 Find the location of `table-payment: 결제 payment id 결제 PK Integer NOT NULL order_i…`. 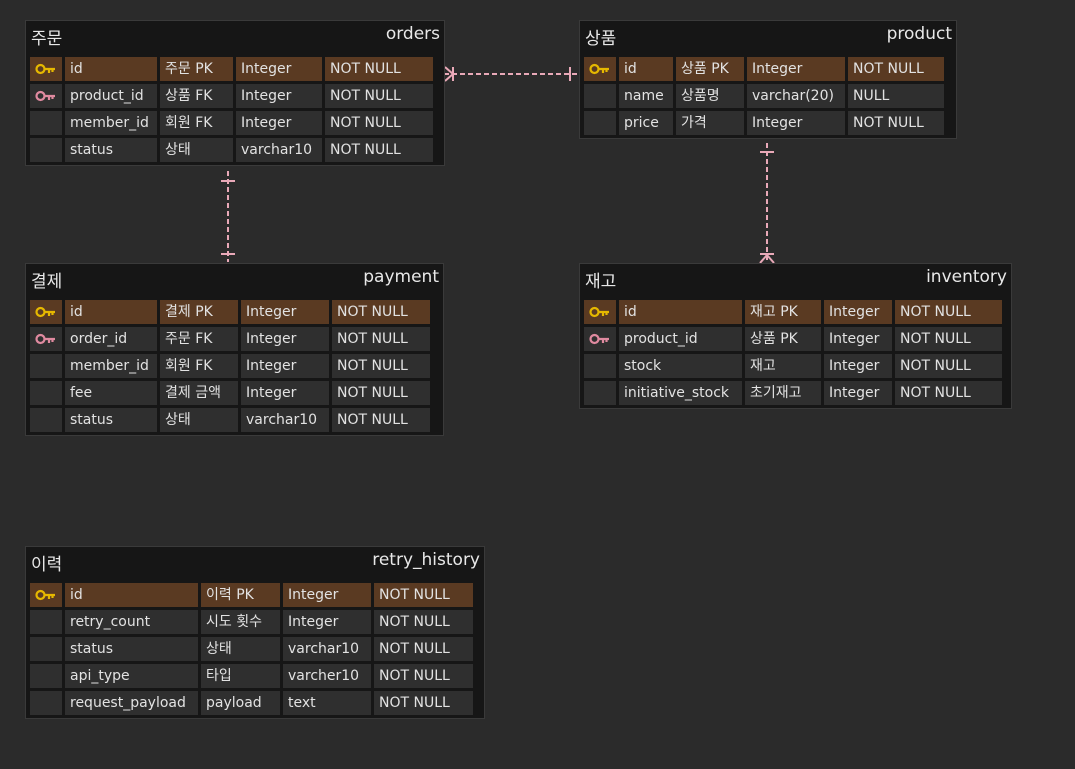

table-payment: 결제 payment id 결제 PK Integer NOT NULL order_i… is located at coordinates (234, 349).